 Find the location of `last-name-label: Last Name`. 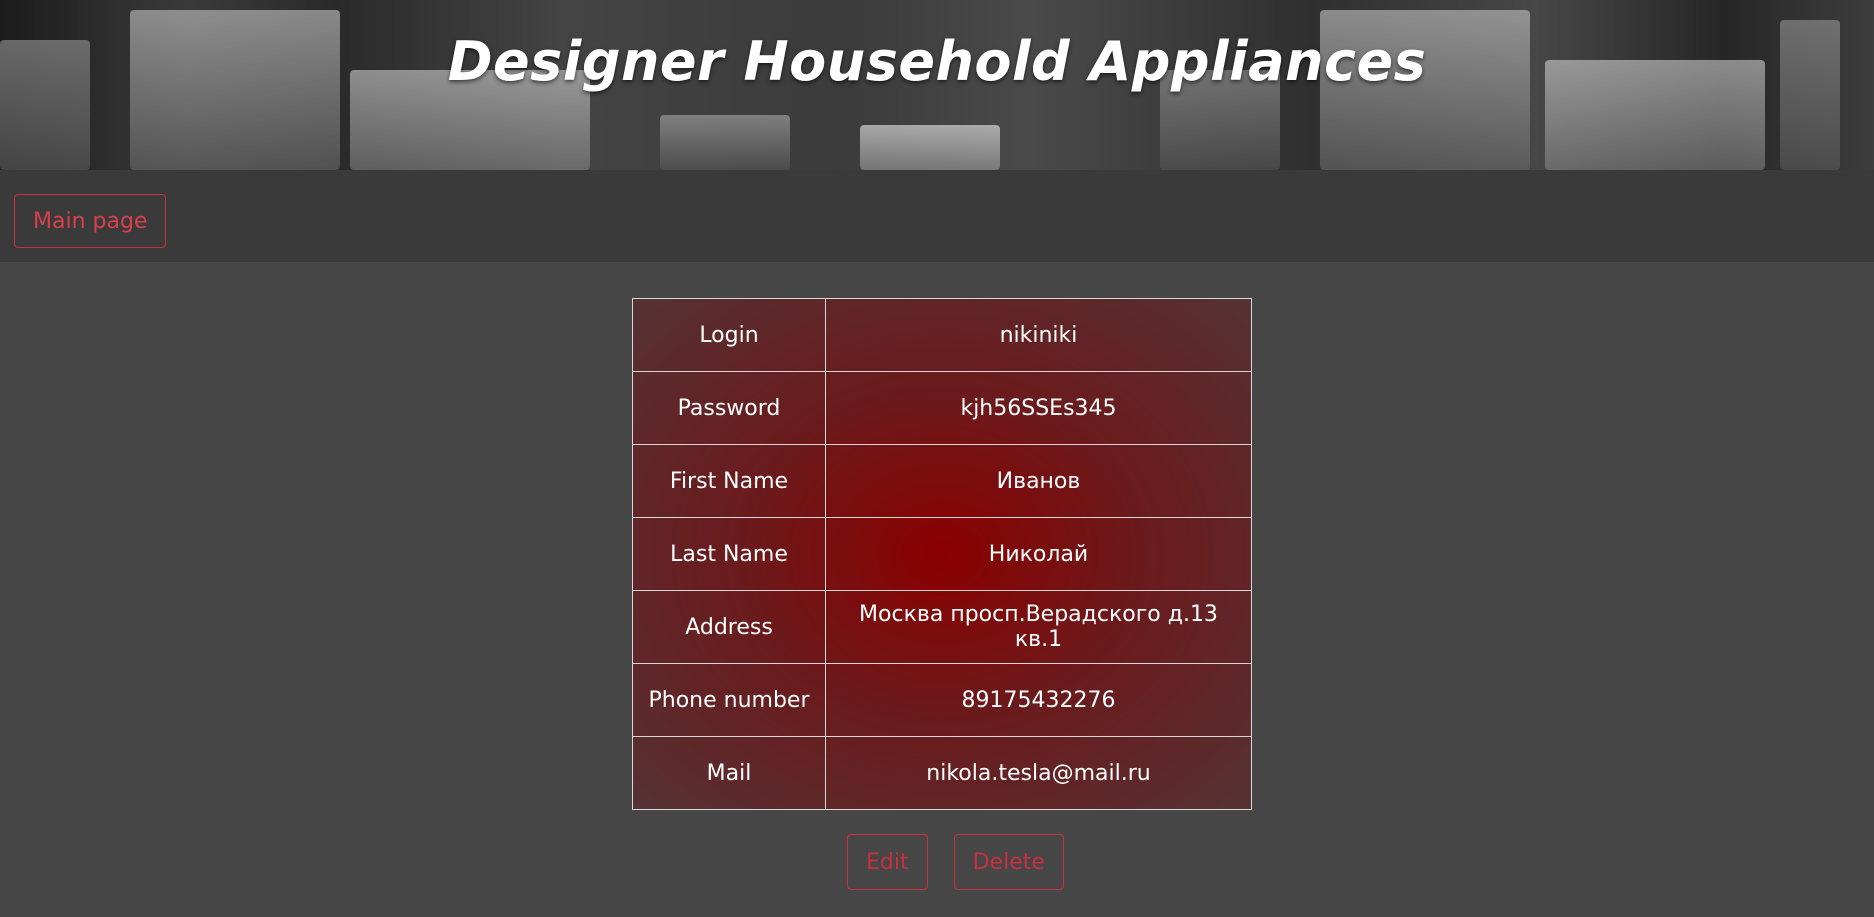

last-name-label: Last Name is located at coordinates (729, 554).